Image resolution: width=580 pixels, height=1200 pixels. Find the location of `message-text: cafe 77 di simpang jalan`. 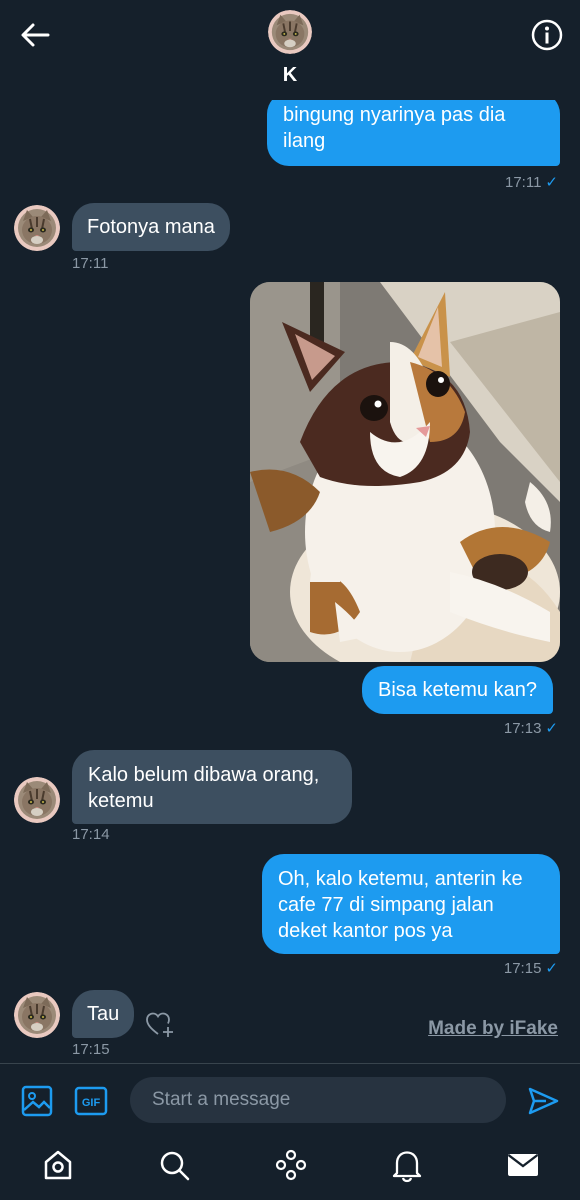

message-text: cafe 77 di simpang jalan is located at coordinates (386, 905).